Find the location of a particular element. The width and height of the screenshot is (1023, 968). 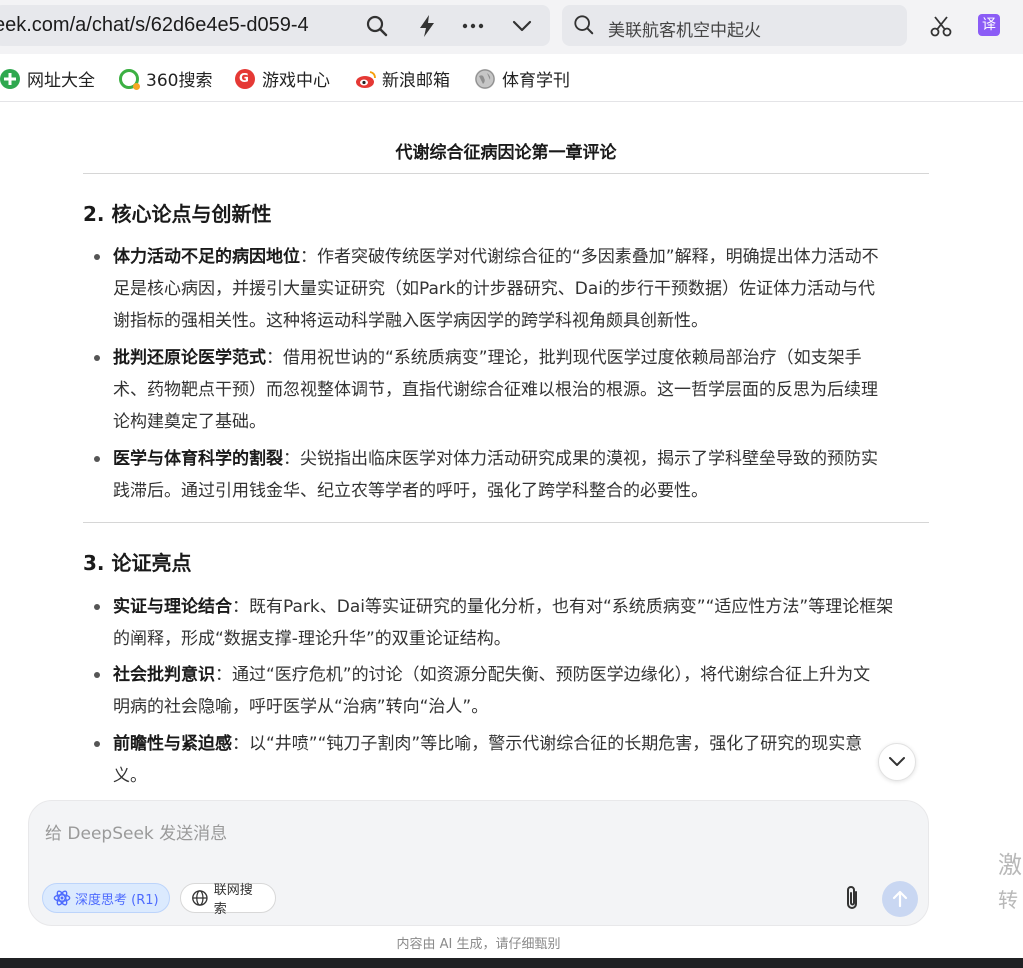

bookmark-sports-journal: 体育学刊 is located at coordinates (522, 78).